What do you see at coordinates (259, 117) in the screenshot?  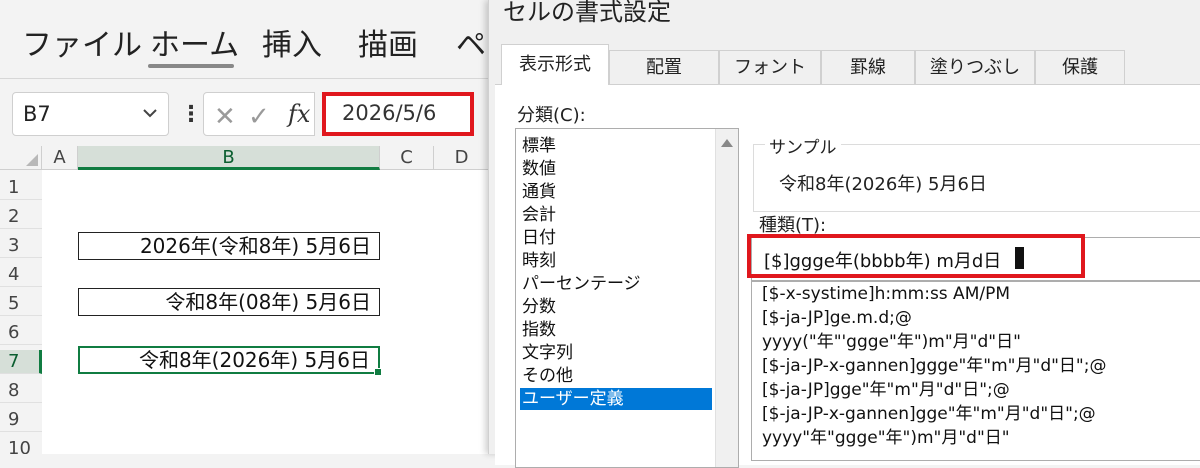 I see `enter-icon: ✓` at bounding box center [259, 117].